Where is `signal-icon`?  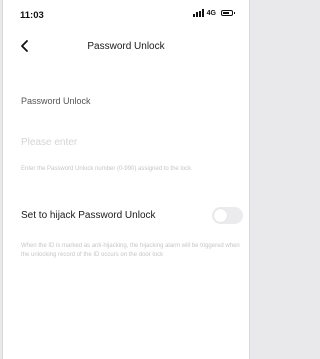
signal-icon is located at coordinates (198, 13).